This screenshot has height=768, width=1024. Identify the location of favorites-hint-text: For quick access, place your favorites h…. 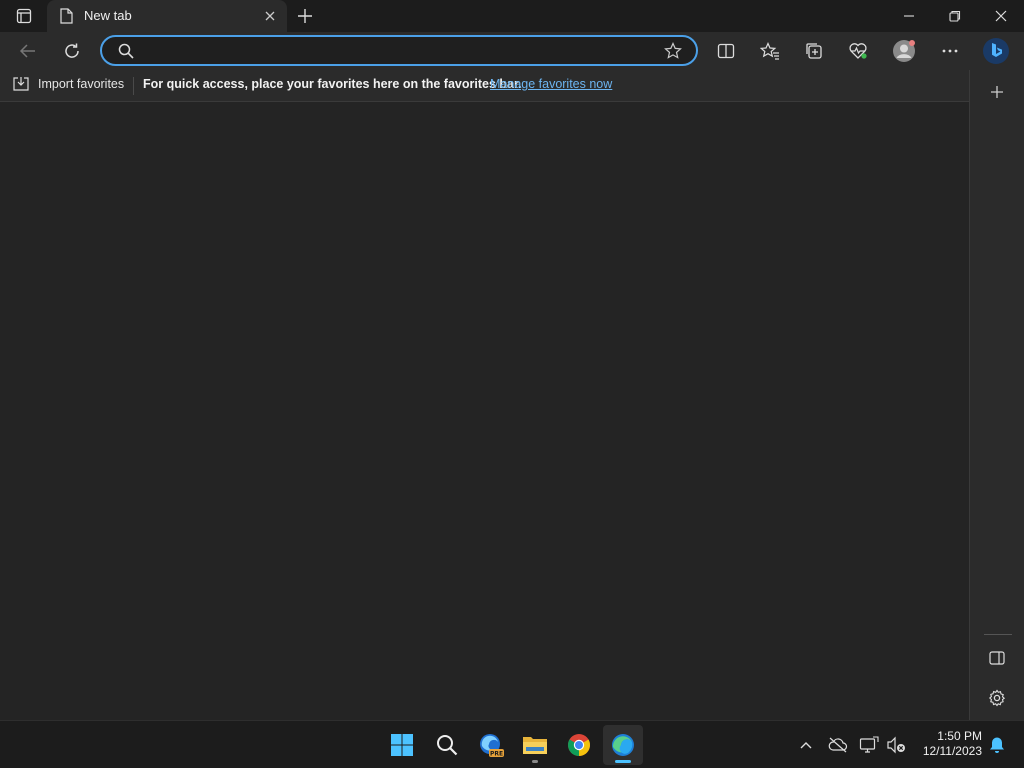
(332, 84).